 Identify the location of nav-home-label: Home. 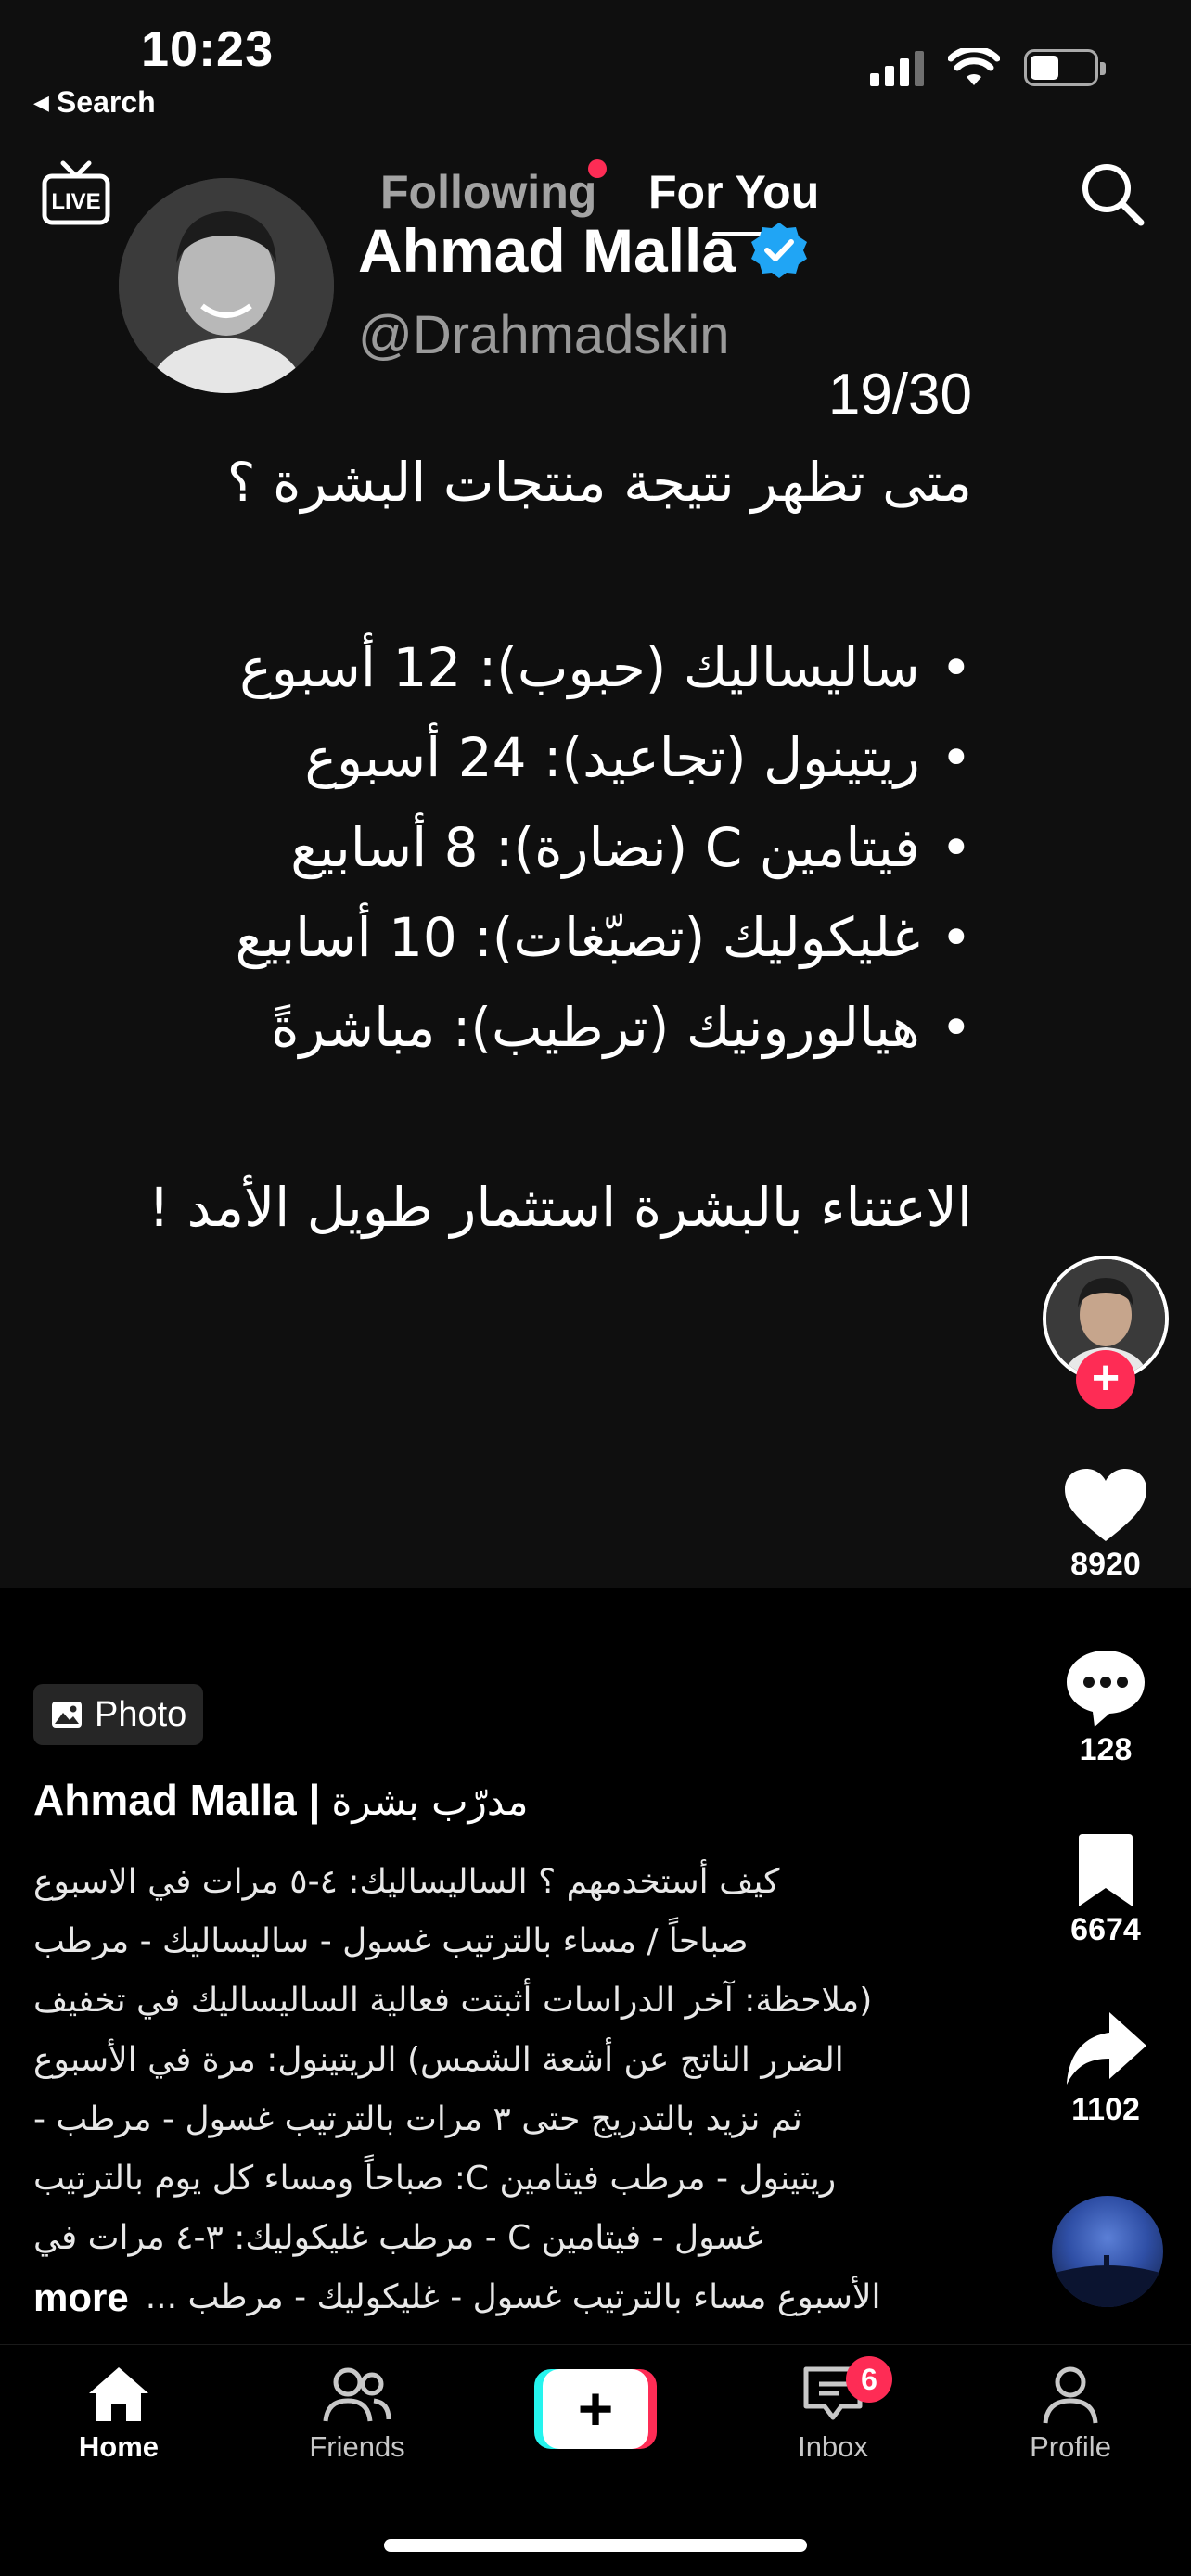
(119, 2446).